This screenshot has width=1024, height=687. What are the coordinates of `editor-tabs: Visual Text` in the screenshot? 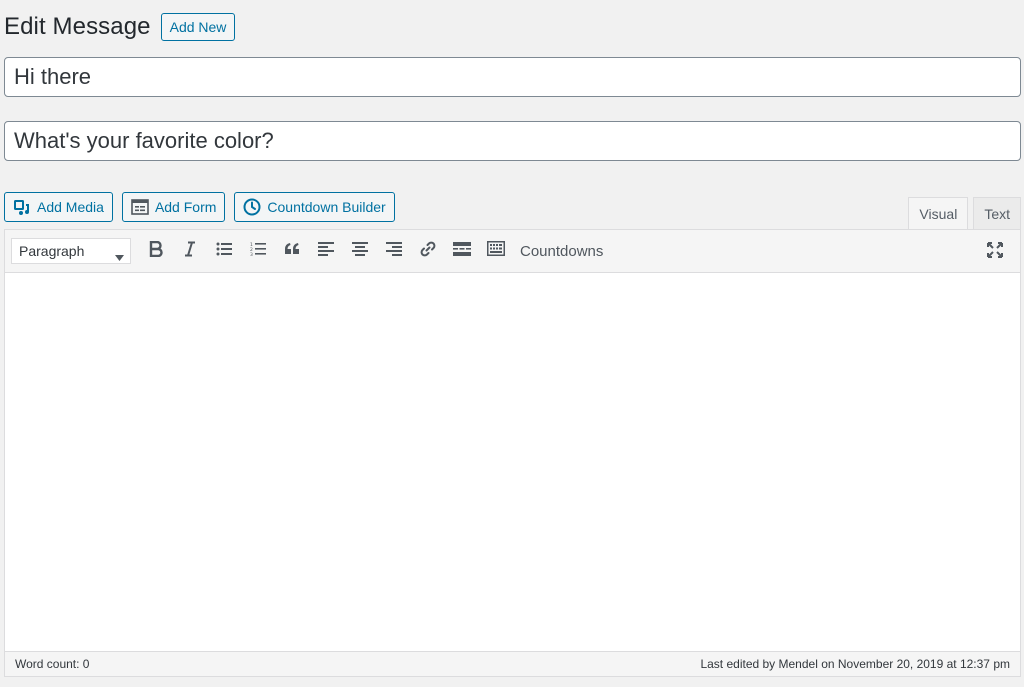 It's located at (964, 213).